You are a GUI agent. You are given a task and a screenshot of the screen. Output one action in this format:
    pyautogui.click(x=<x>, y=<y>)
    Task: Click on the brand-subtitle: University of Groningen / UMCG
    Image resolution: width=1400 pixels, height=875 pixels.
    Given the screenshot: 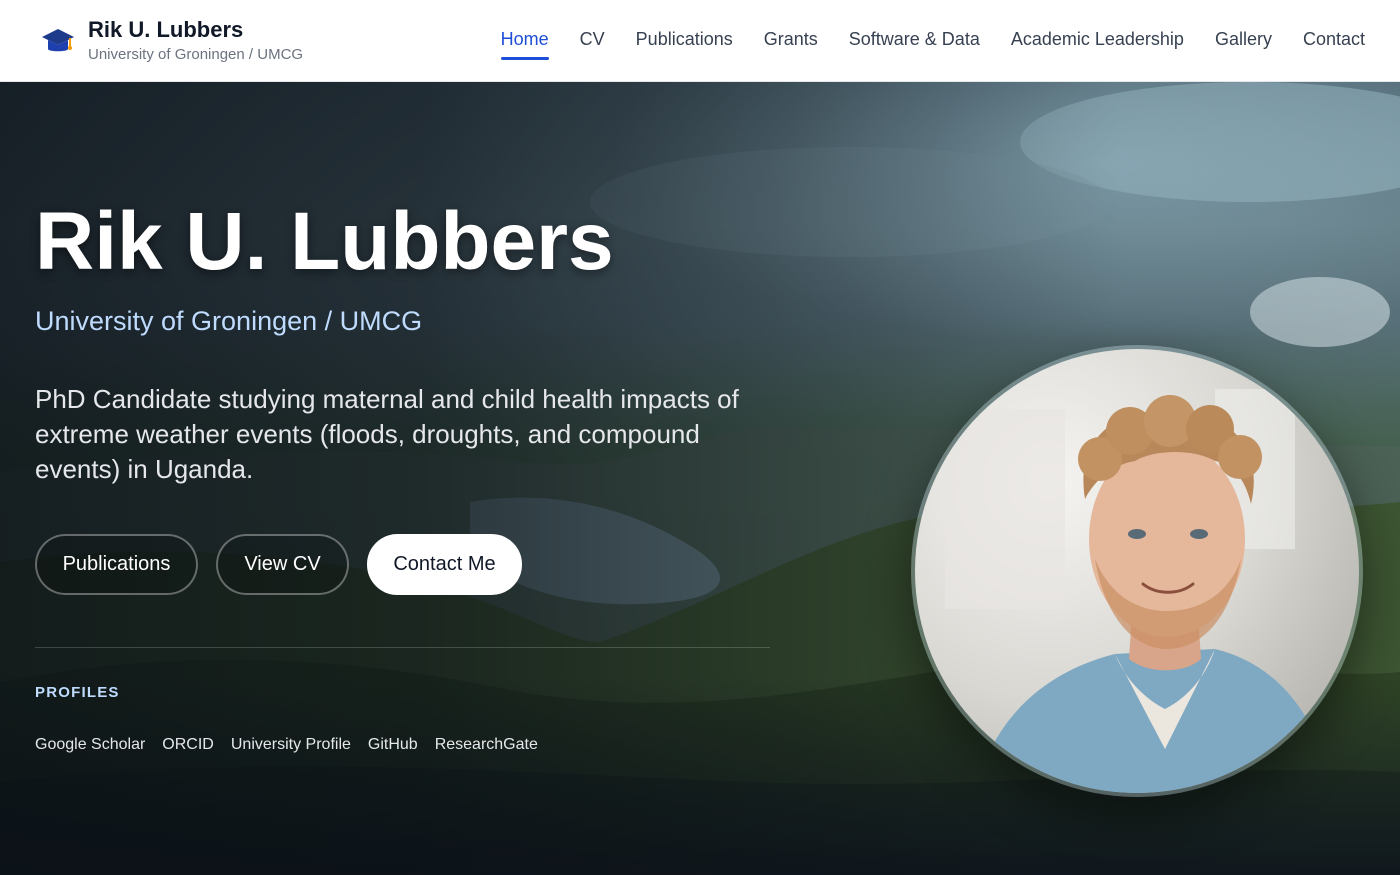 What is the action you would take?
    pyautogui.click(x=196, y=54)
    